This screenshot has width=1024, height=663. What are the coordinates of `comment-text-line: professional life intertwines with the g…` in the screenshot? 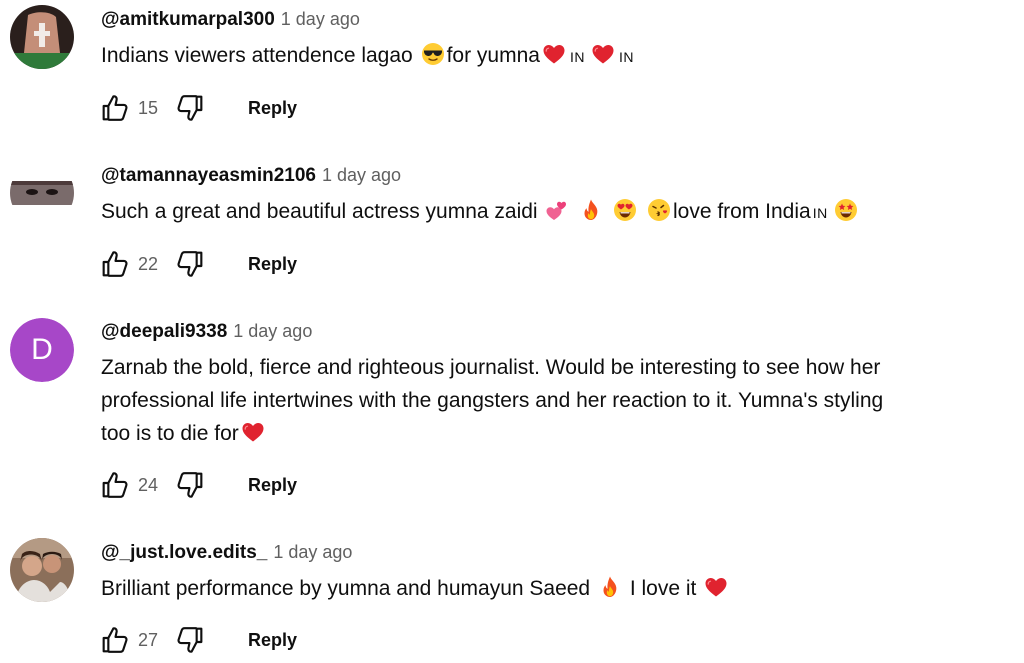 It's located at (492, 400).